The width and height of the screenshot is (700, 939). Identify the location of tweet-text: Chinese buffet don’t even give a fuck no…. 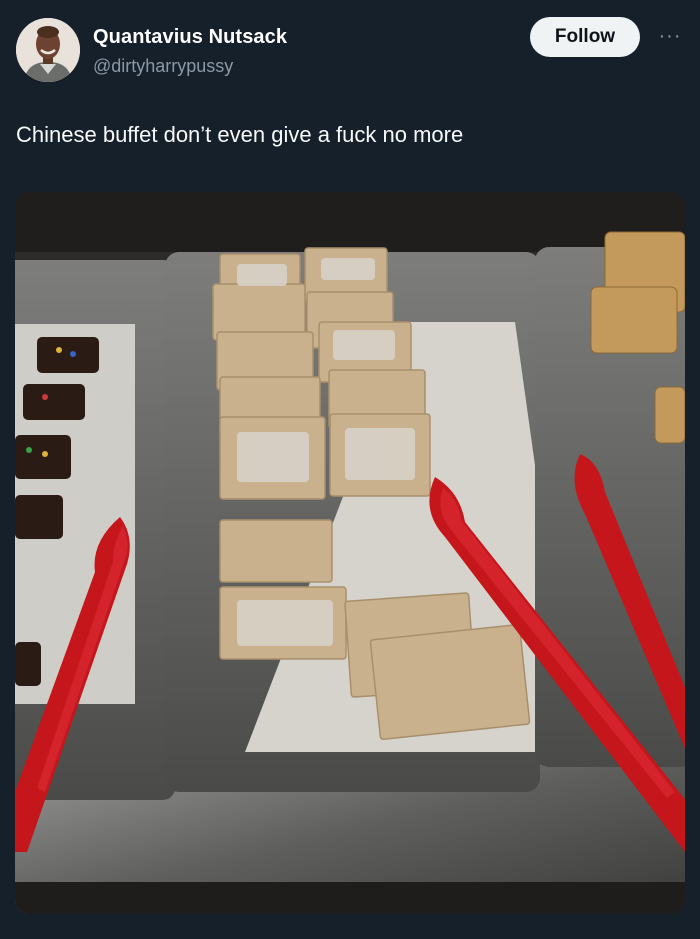
(240, 134).